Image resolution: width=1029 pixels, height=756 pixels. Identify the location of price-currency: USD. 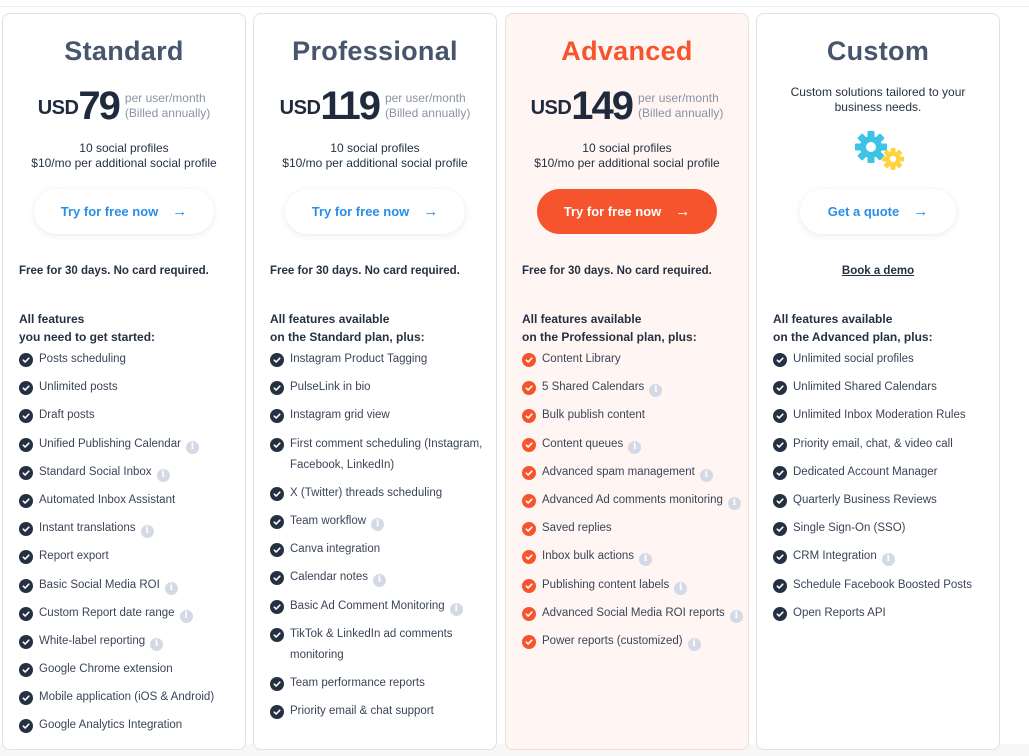
(58, 108).